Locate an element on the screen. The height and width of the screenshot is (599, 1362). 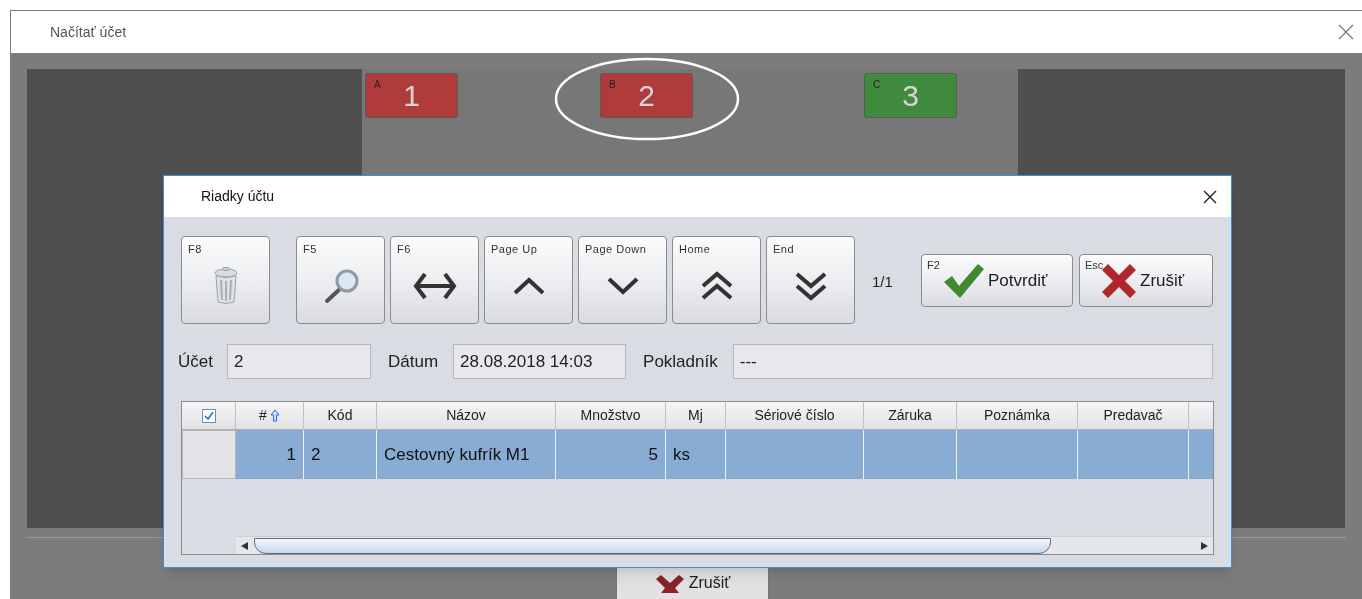
text-field: 2 is located at coordinates (298, 361).